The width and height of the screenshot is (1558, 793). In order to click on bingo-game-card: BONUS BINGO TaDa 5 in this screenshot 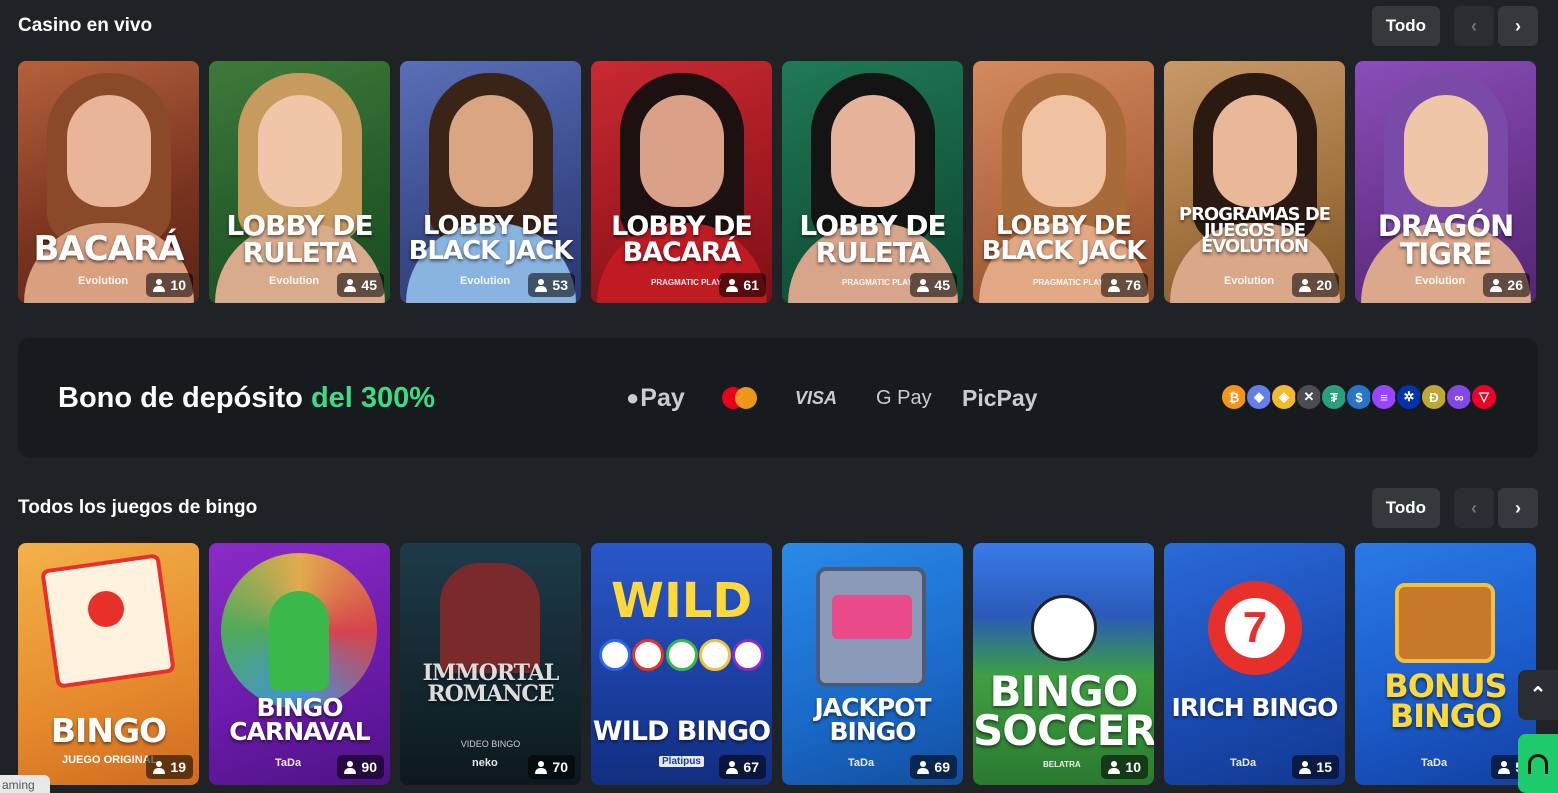, I will do `click(1445, 664)`.